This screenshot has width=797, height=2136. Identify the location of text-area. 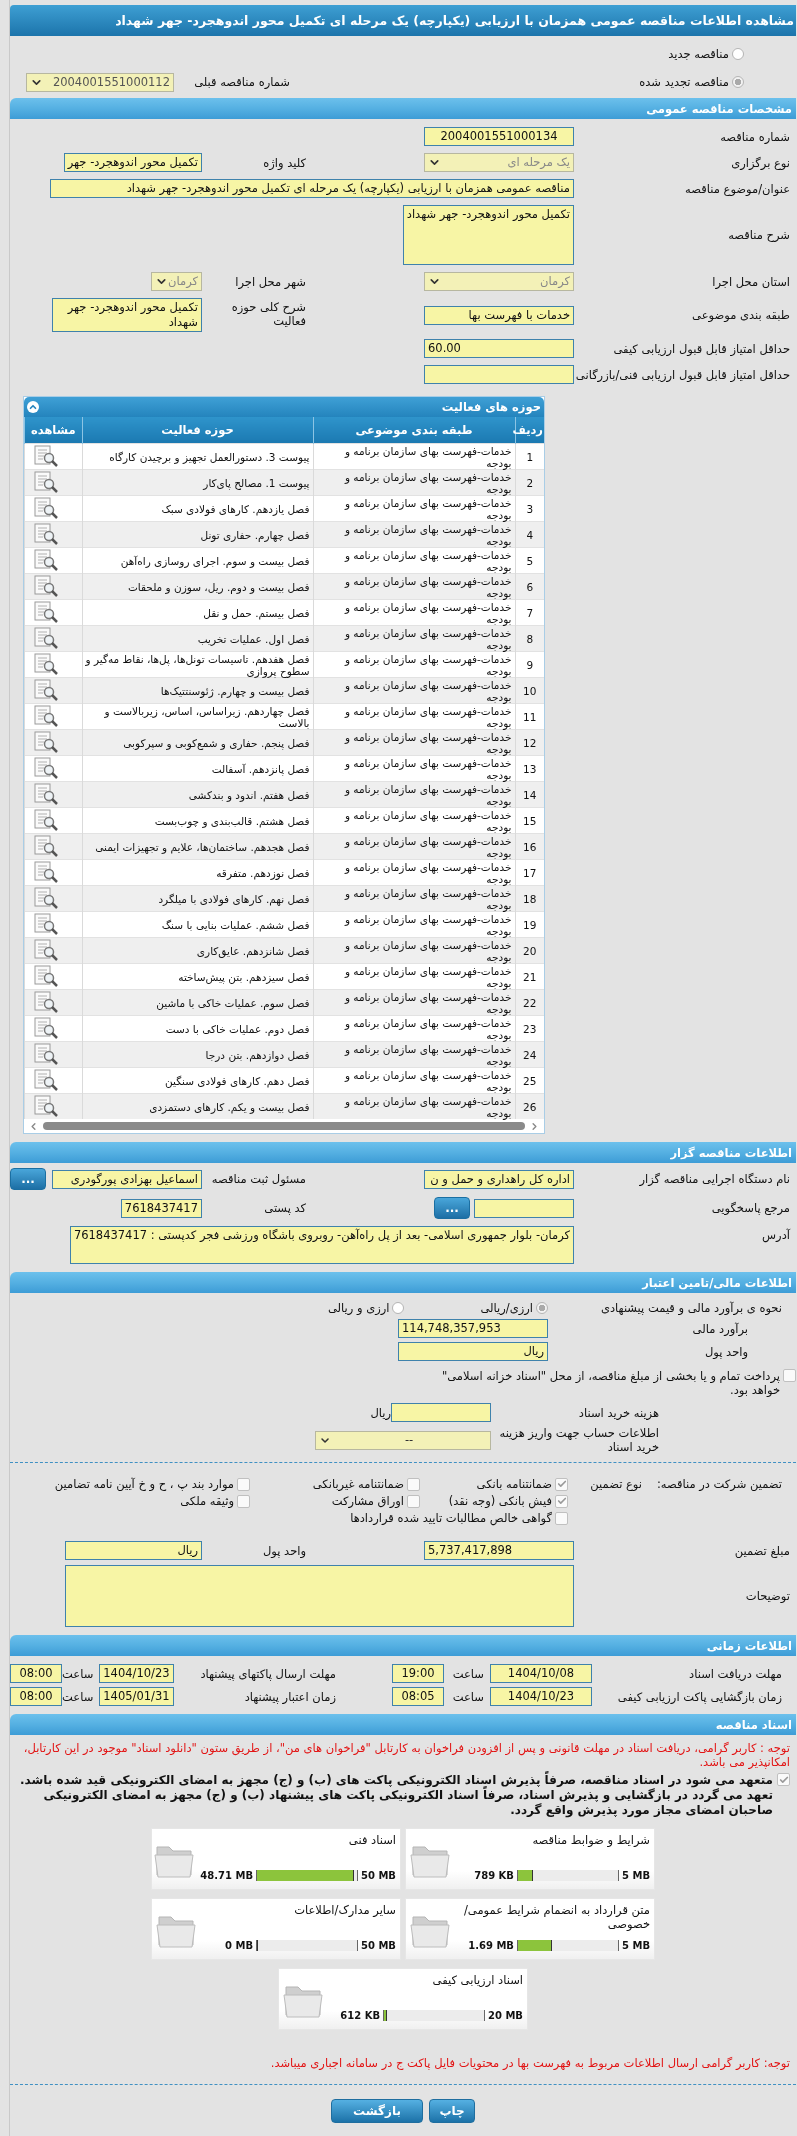
(319, 1596).